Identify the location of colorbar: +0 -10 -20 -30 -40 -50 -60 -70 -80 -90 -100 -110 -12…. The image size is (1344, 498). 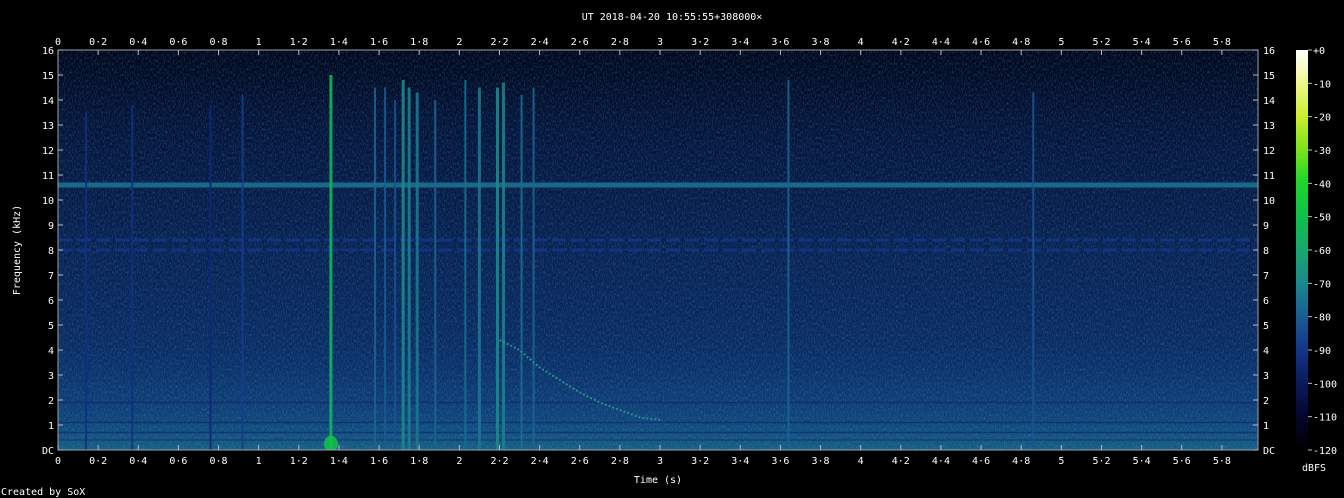
(1316, 260).